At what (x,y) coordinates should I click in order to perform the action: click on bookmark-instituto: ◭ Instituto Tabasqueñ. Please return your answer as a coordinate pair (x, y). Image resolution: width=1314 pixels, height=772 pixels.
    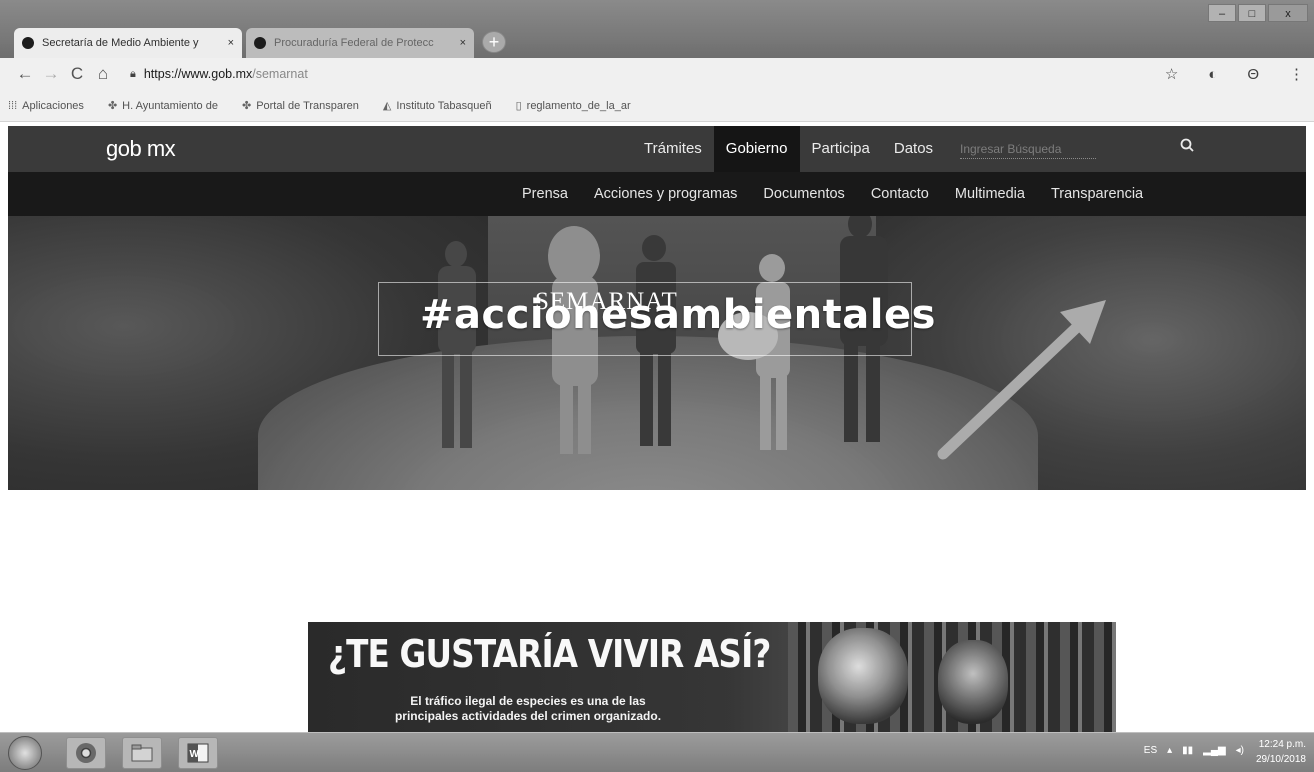
    Looking at the image, I should click on (437, 106).